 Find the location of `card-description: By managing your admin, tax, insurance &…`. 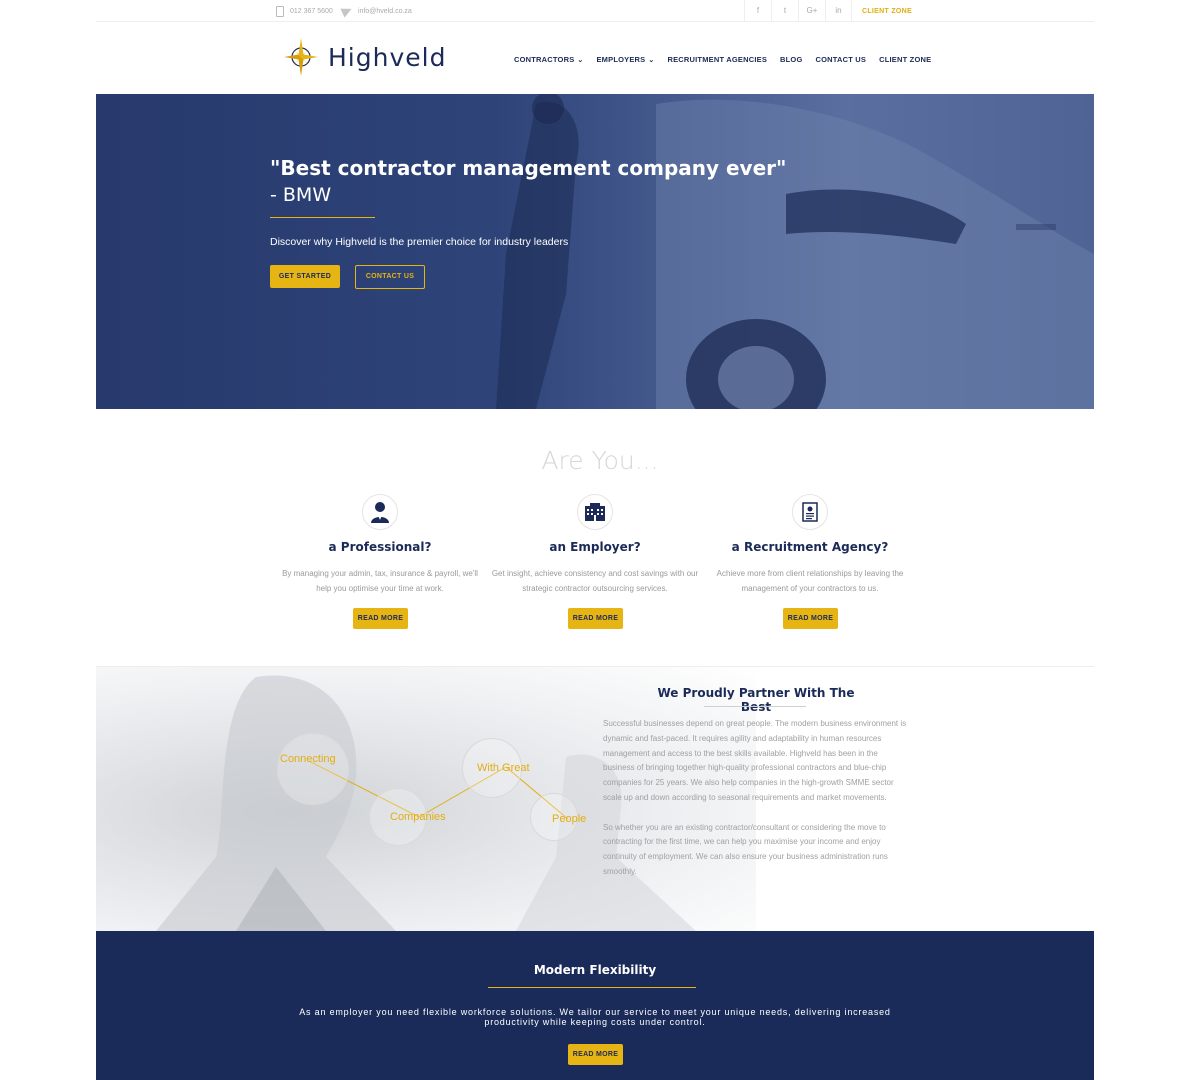

card-description: By managing your admin, tax, insurance &… is located at coordinates (380, 581).